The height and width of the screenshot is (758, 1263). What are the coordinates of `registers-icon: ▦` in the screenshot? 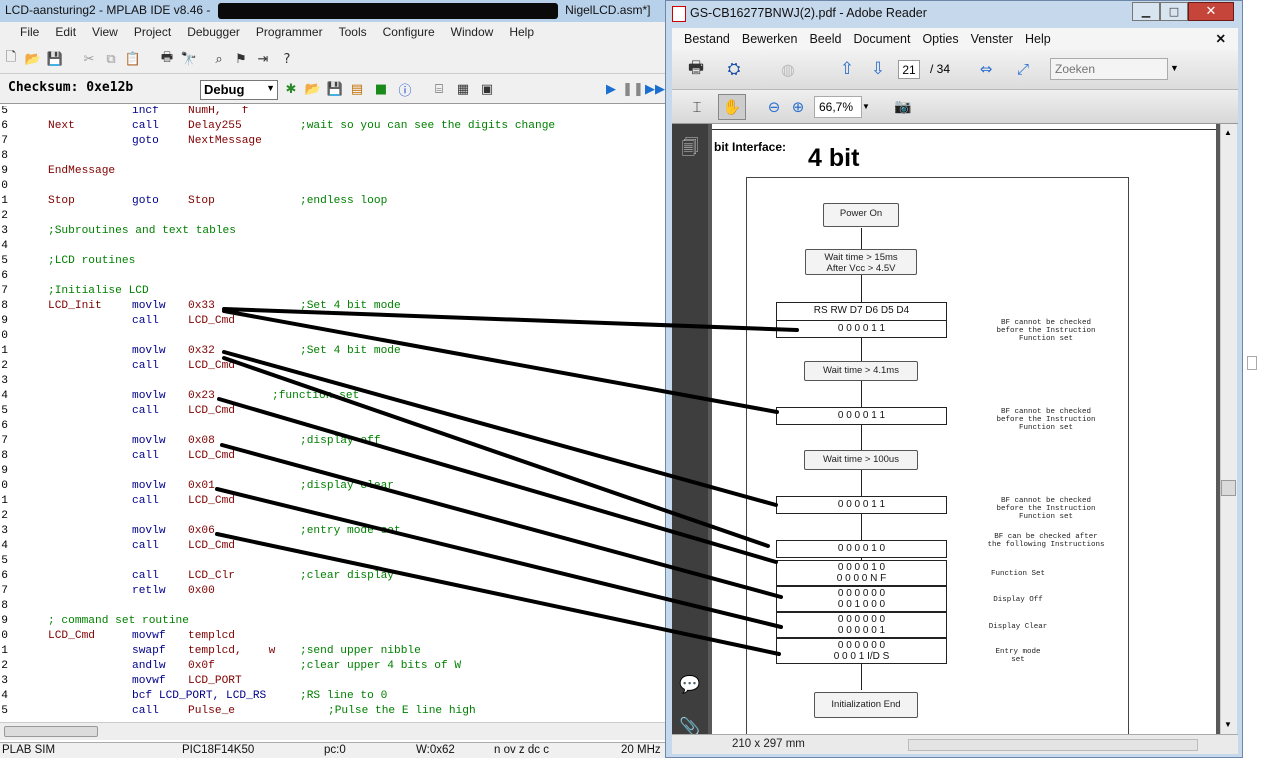 It's located at (463, 89).